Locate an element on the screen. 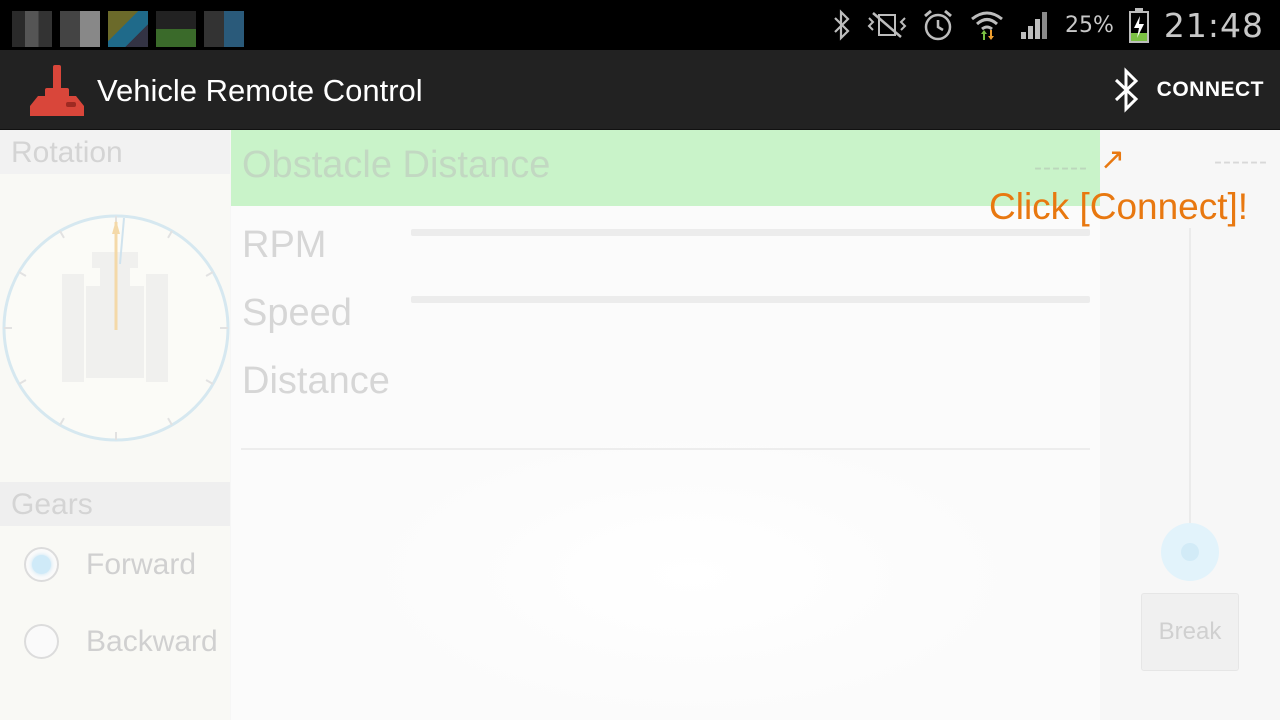 This screenshot has height=720, width=1280. status-icons: 25% 21:48 is located at coordinates (1047, 25).